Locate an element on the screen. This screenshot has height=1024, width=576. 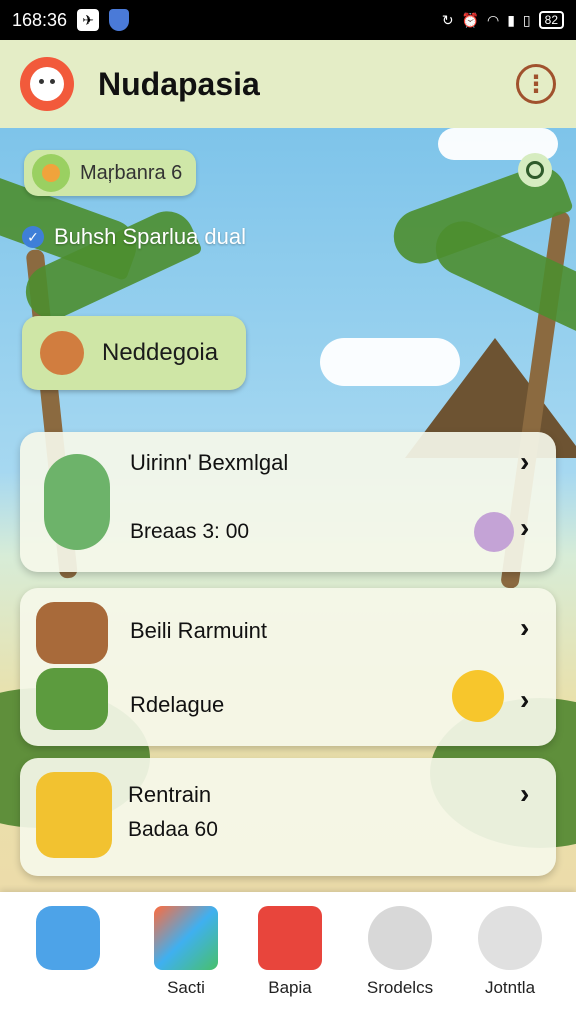
battery-small-icon: ▯ is located at coordinates (526, 19).